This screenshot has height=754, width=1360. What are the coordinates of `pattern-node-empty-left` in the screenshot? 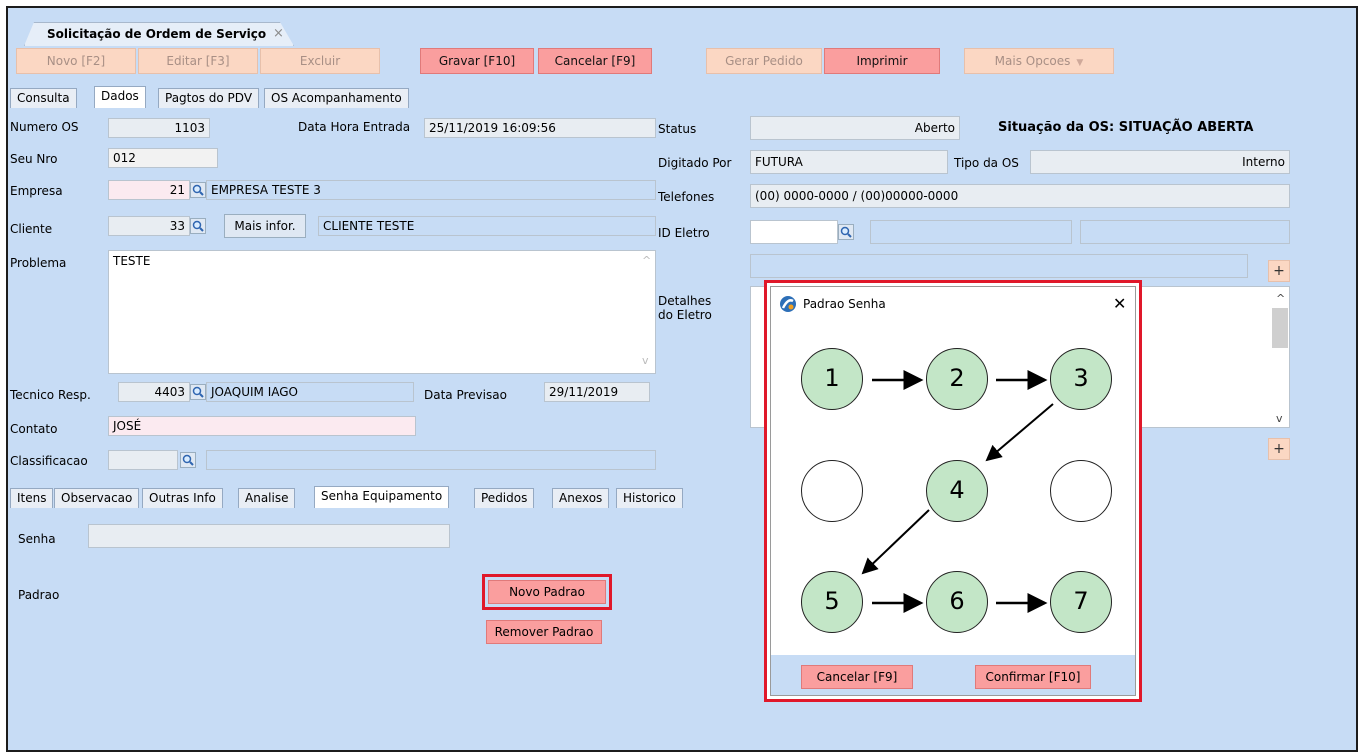 It's located at (832, 491).